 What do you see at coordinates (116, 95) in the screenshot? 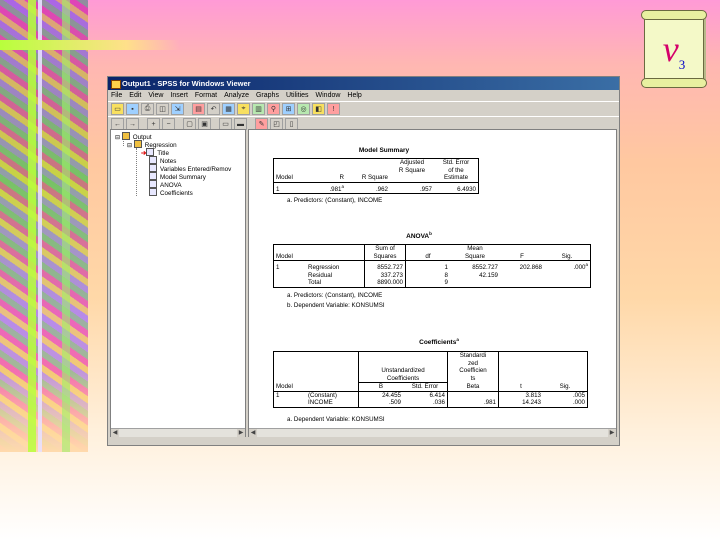
I see `menu-file: File` at bounding box center [116, 95].